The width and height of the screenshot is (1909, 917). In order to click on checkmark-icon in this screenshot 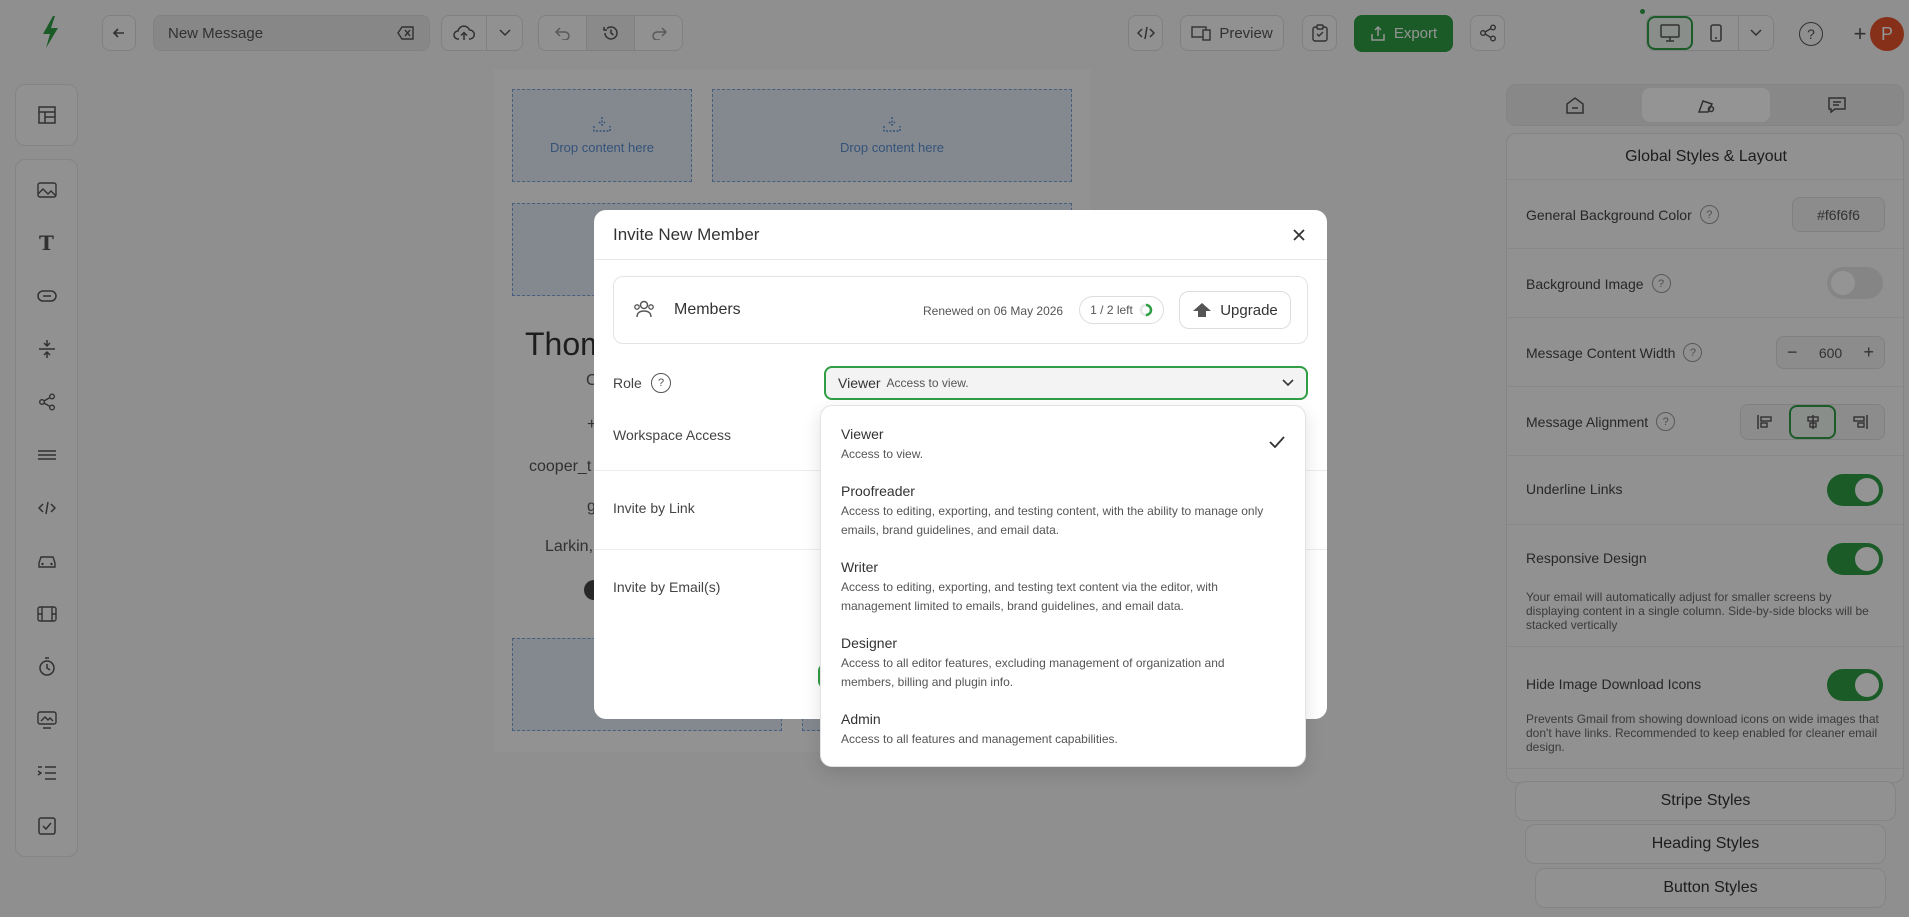, I will do `click(1277, 442)`.